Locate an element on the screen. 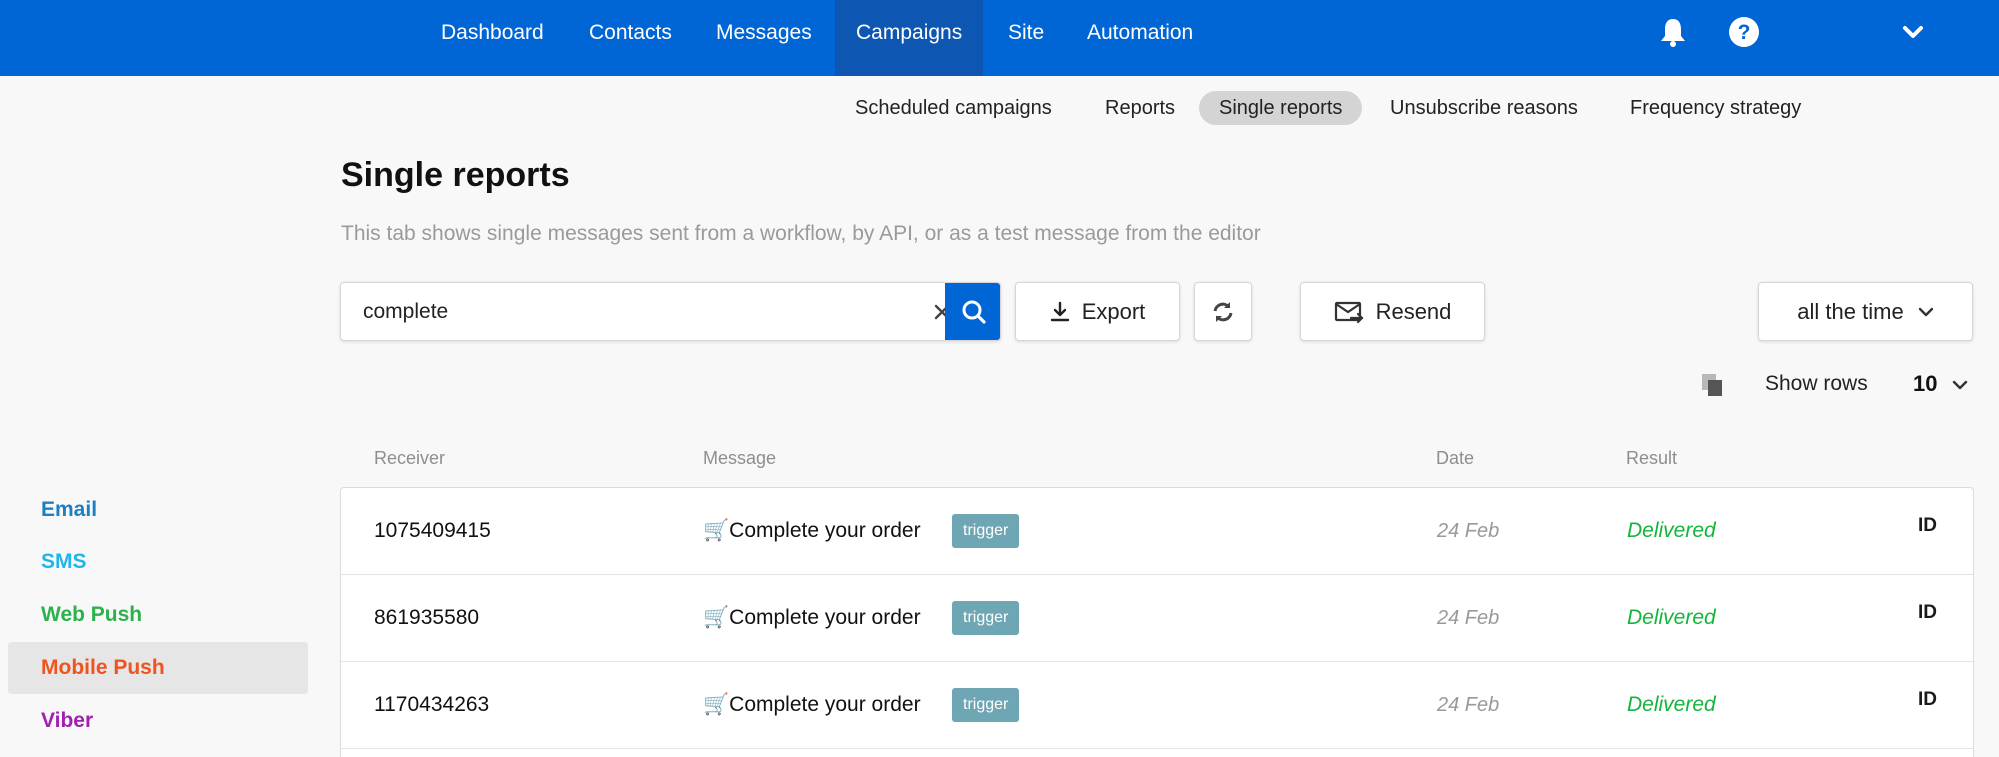 Image resolution: width=1999 pixels, height=757 pixels. receiver-cell: 1170434263 is located at coordinates (432, 704).